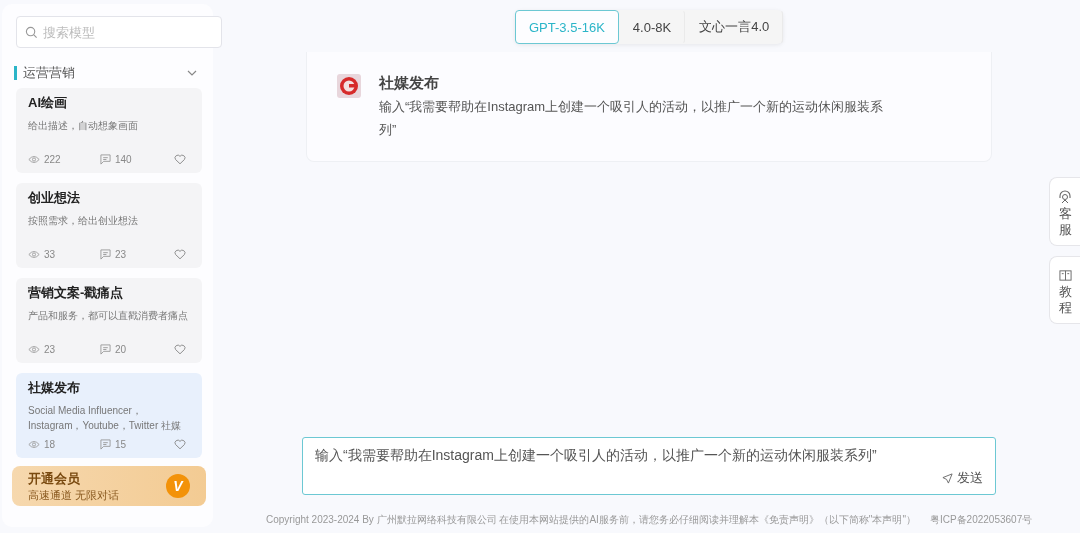  What do you see at coordinates (108, 316) in the screenshot?
I see `card-description: 产品和服务，都可以直戳消费者痛点` at bounding box center [108, 316].